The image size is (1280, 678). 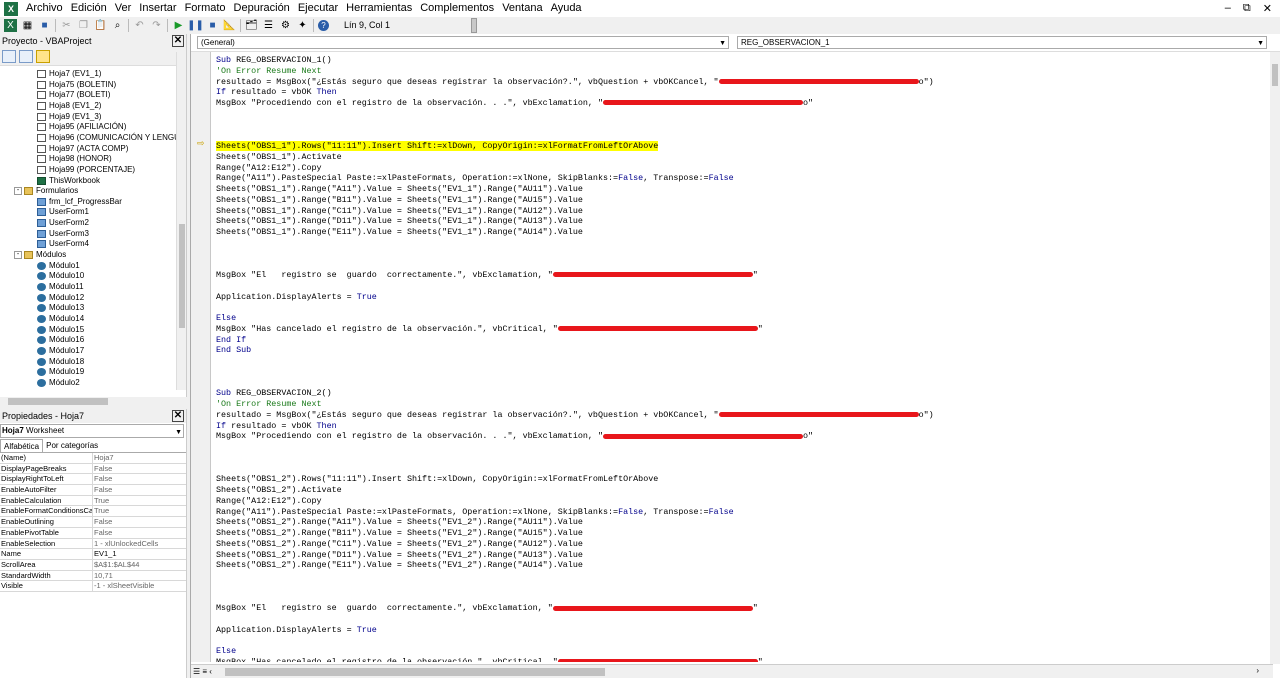 I want to click on tree-item: Módulo1, so click(x=58, y=266).